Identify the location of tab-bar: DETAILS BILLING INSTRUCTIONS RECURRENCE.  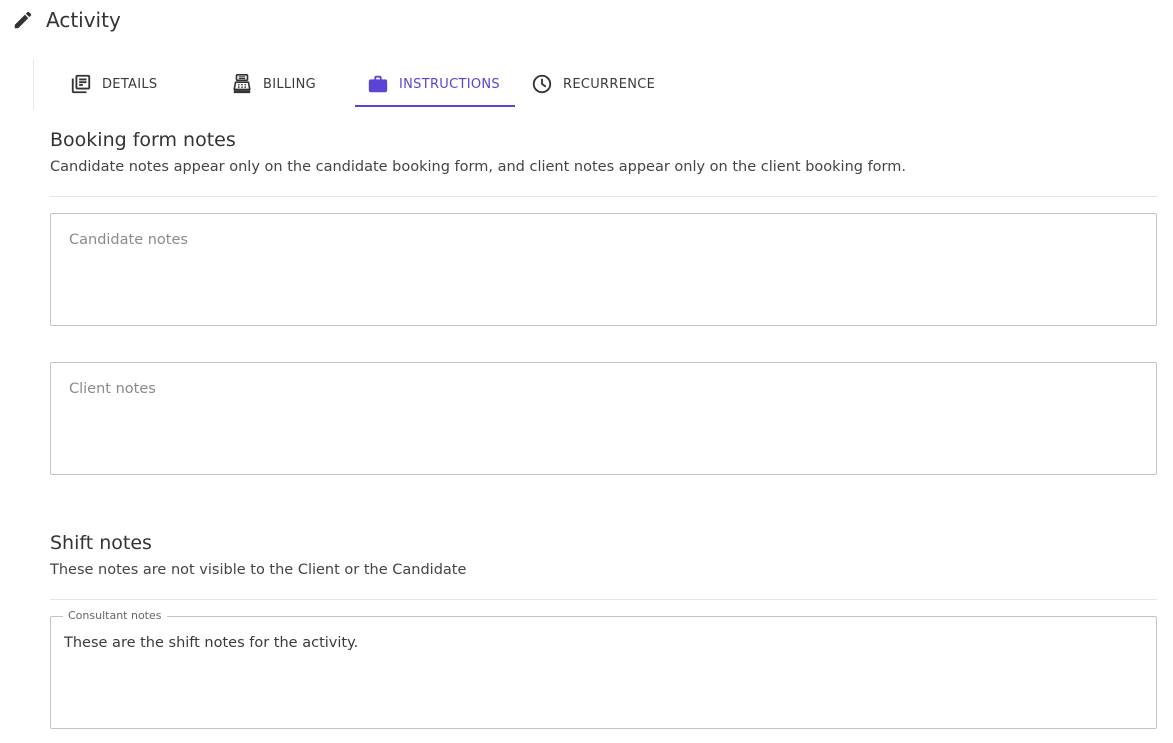
(373, 85).